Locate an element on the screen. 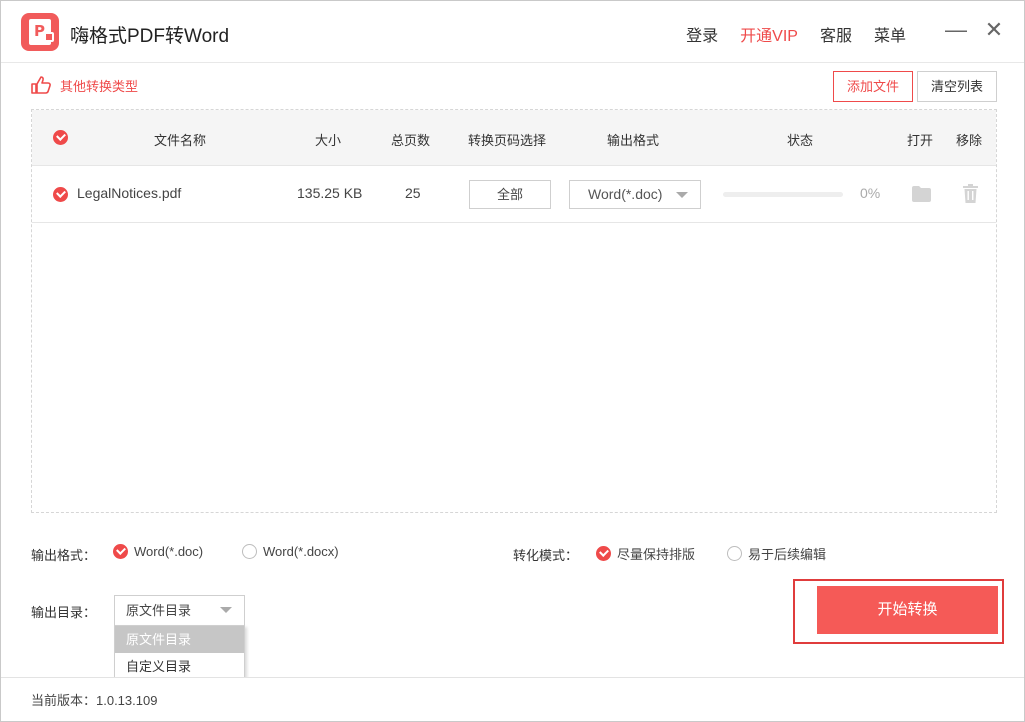 Image resolution: width=1025 pixels, height=722 pixels. header-pages: 总页数 is located at coordinates (411, 140).